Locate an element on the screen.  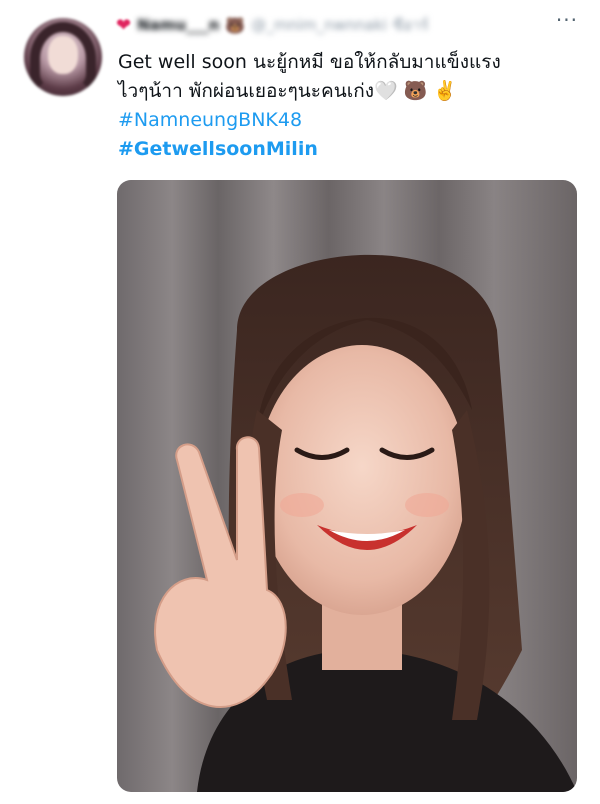
avatar is located at coordinates (63, 57).